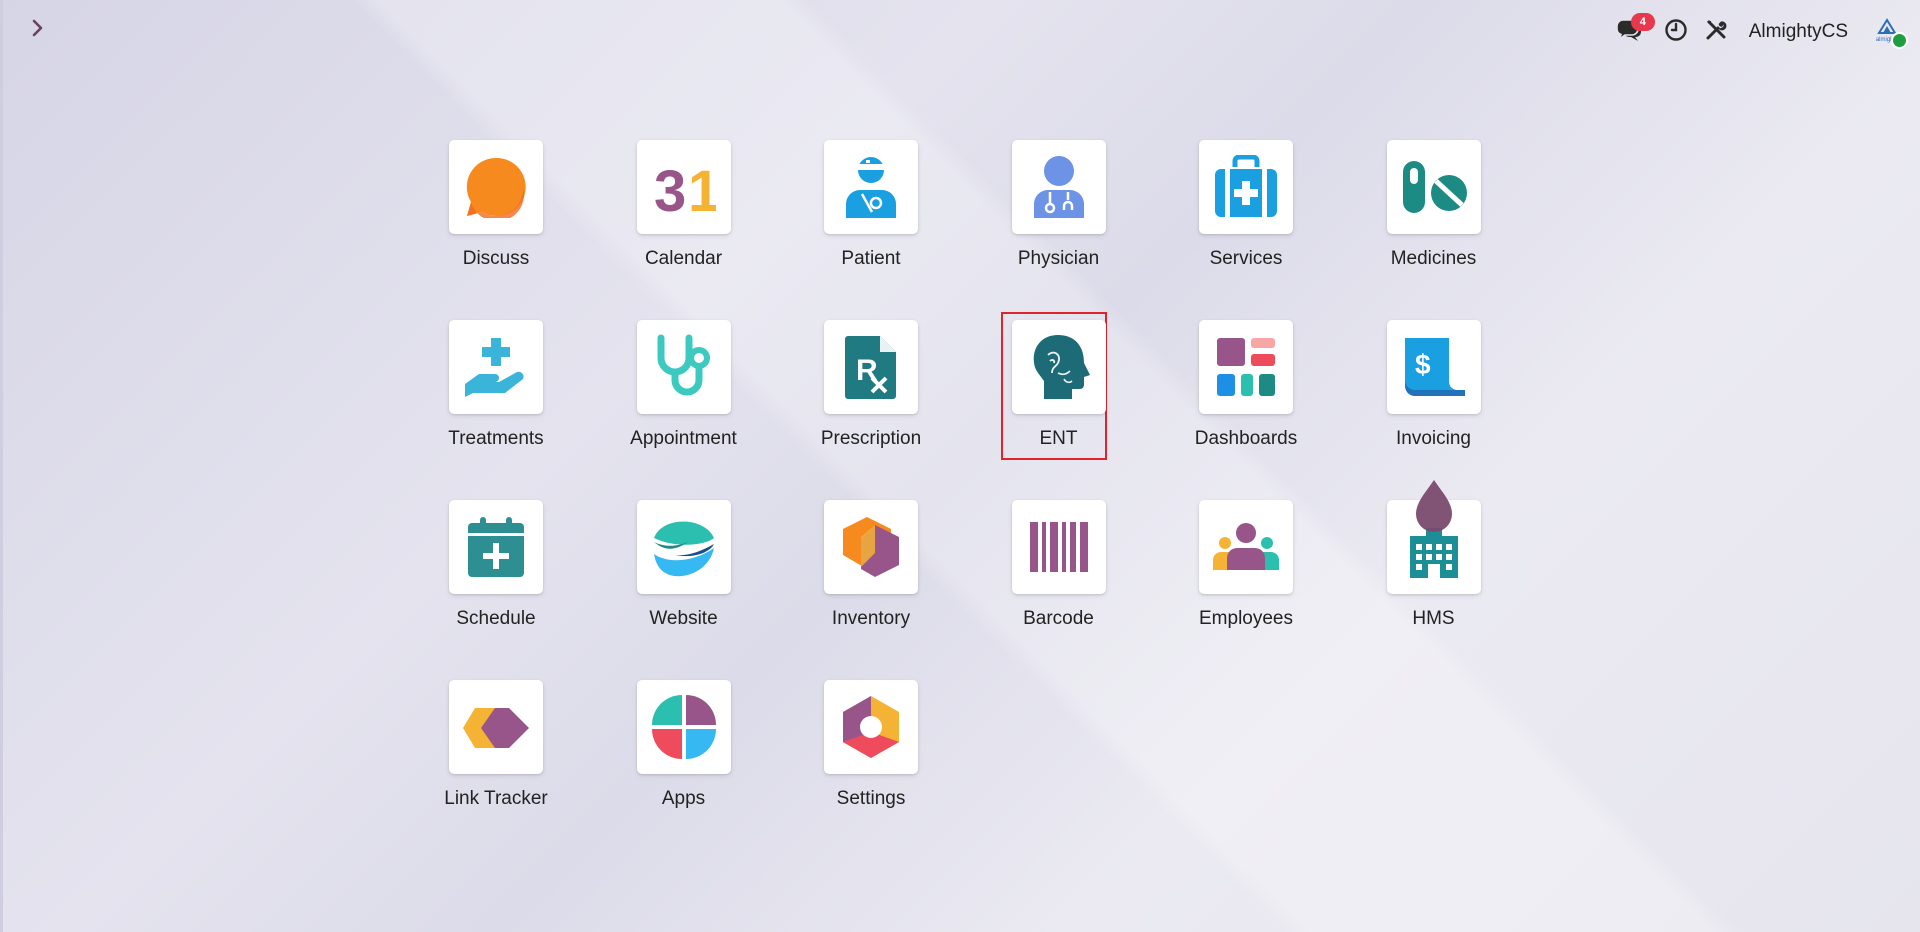 This screenshot has height=932, width=1920. What do you see at coordinates (1246, 547) in the screenshot?
I see `employees-icon` at bounding box center [1246, 547].